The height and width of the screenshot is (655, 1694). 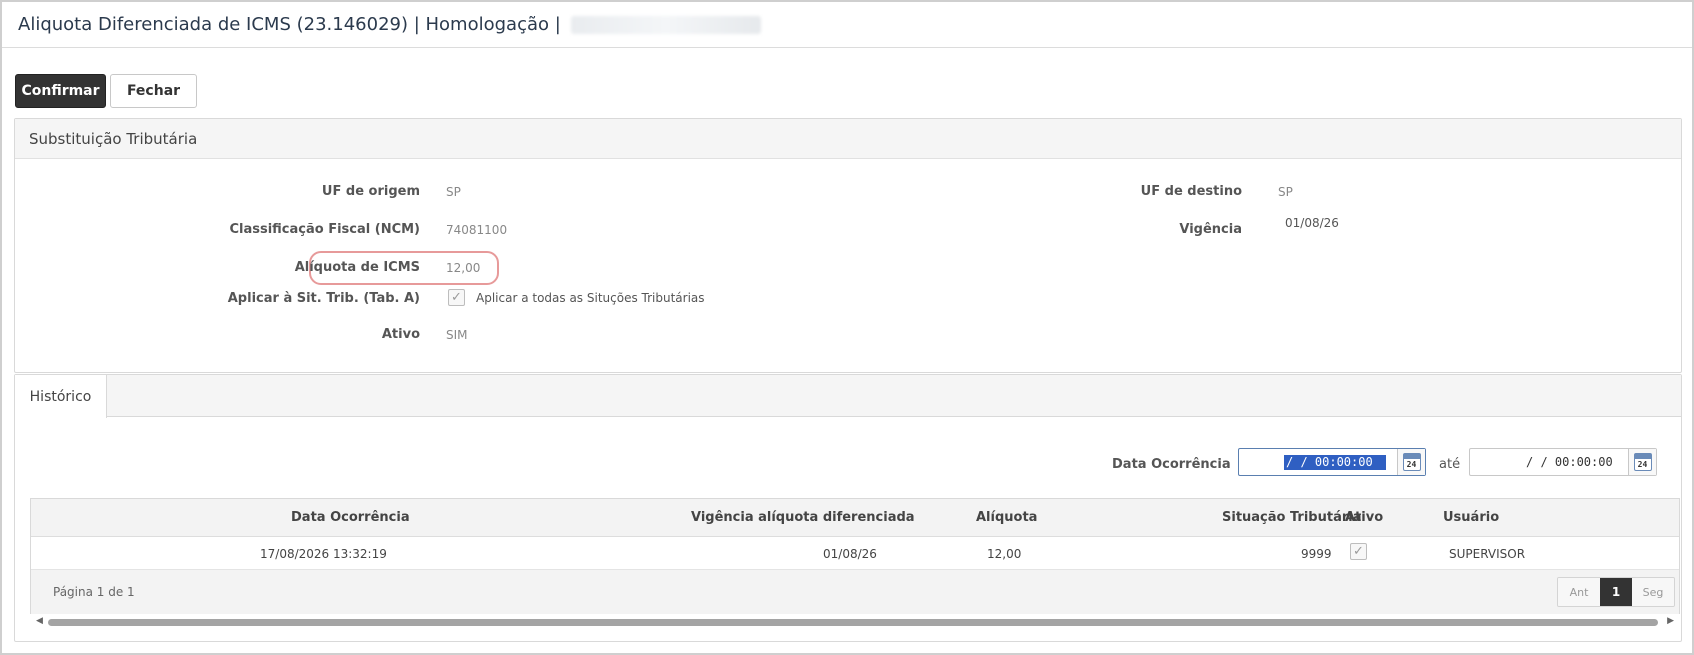 What do you see at coordinates (855, 592) in the screenshot?
I see `grid-footer: Página 1 de 1 Ant 1 Seg` at bounding box center [855, 592].